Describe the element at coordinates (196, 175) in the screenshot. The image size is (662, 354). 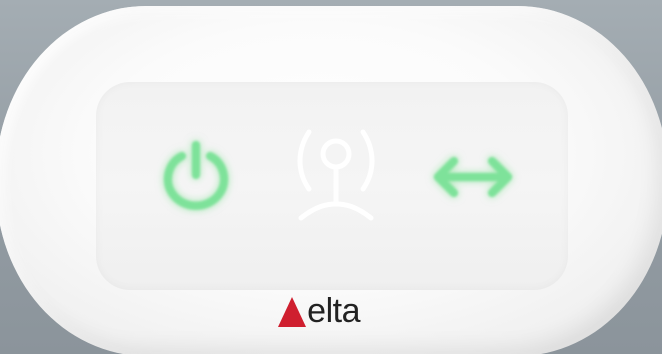
I see `power-icon` at that location.